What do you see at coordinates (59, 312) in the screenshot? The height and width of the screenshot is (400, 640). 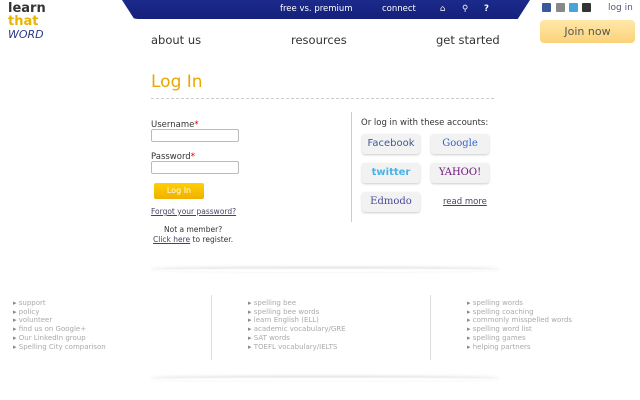 I see `footer-link: policy` at bounding box center [59, 312].